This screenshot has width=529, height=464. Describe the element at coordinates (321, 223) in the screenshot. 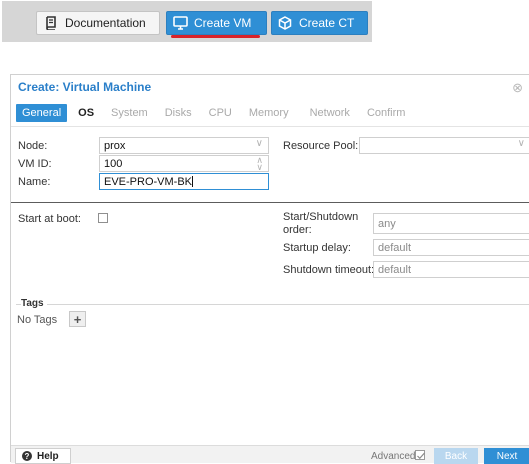

I see `start-shutdown-order-label: Start/Shutdown order:` at that location.